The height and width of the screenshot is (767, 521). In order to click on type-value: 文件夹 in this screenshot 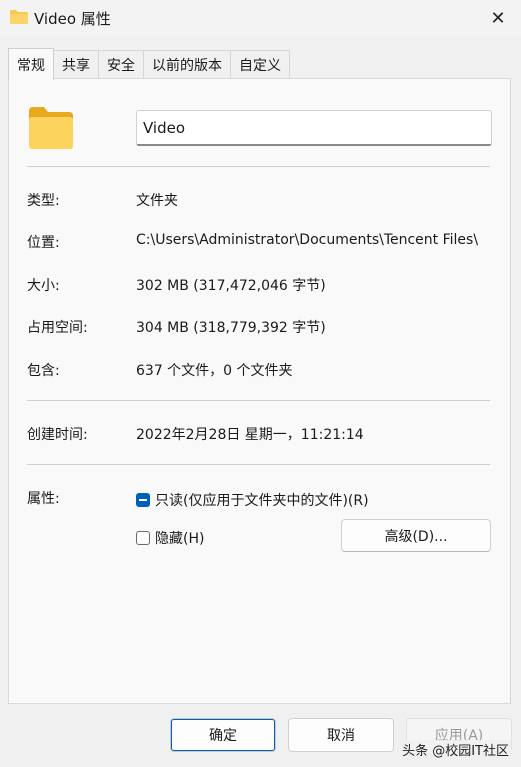, I will do `click(157, 201)`.